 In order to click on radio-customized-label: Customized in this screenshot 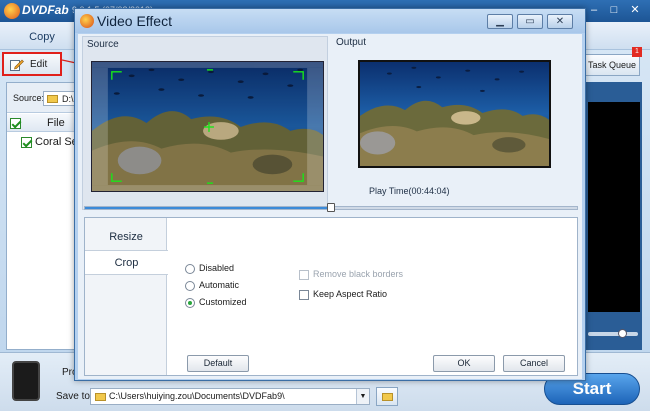, I will do `click(223, 302)`.